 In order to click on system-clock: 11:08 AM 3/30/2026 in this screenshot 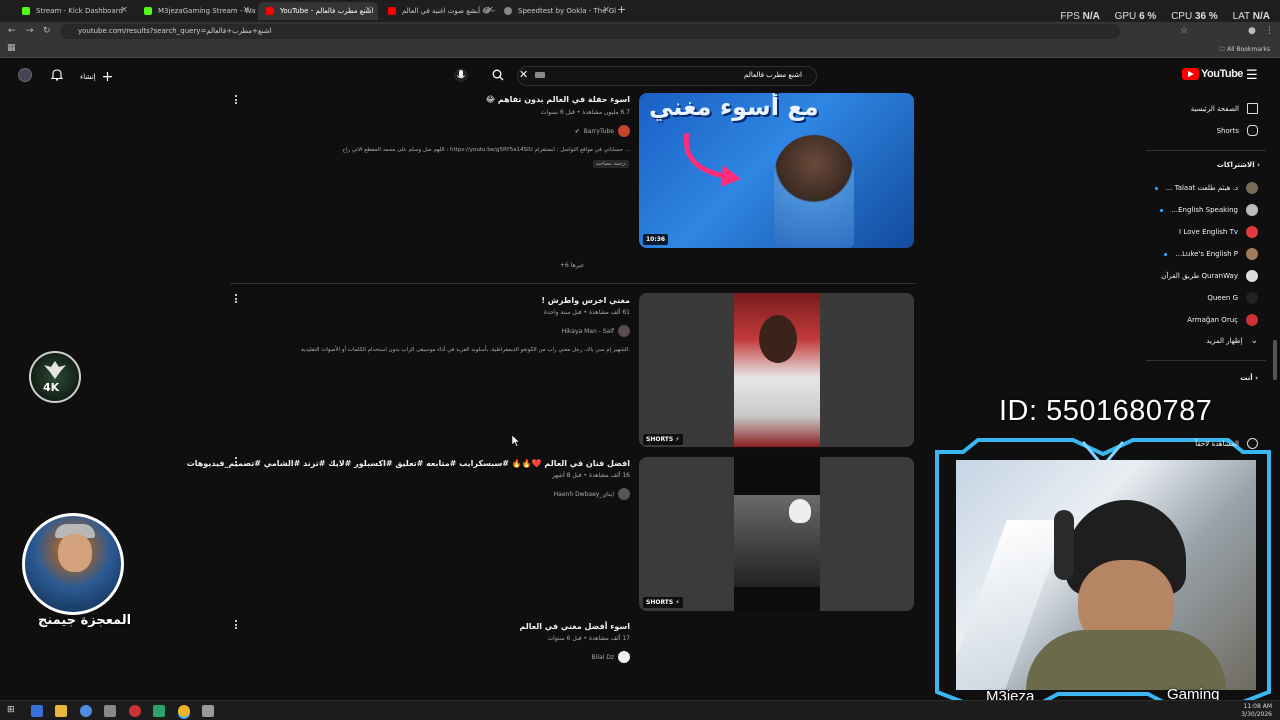, I will do `click(1256, 711)`.